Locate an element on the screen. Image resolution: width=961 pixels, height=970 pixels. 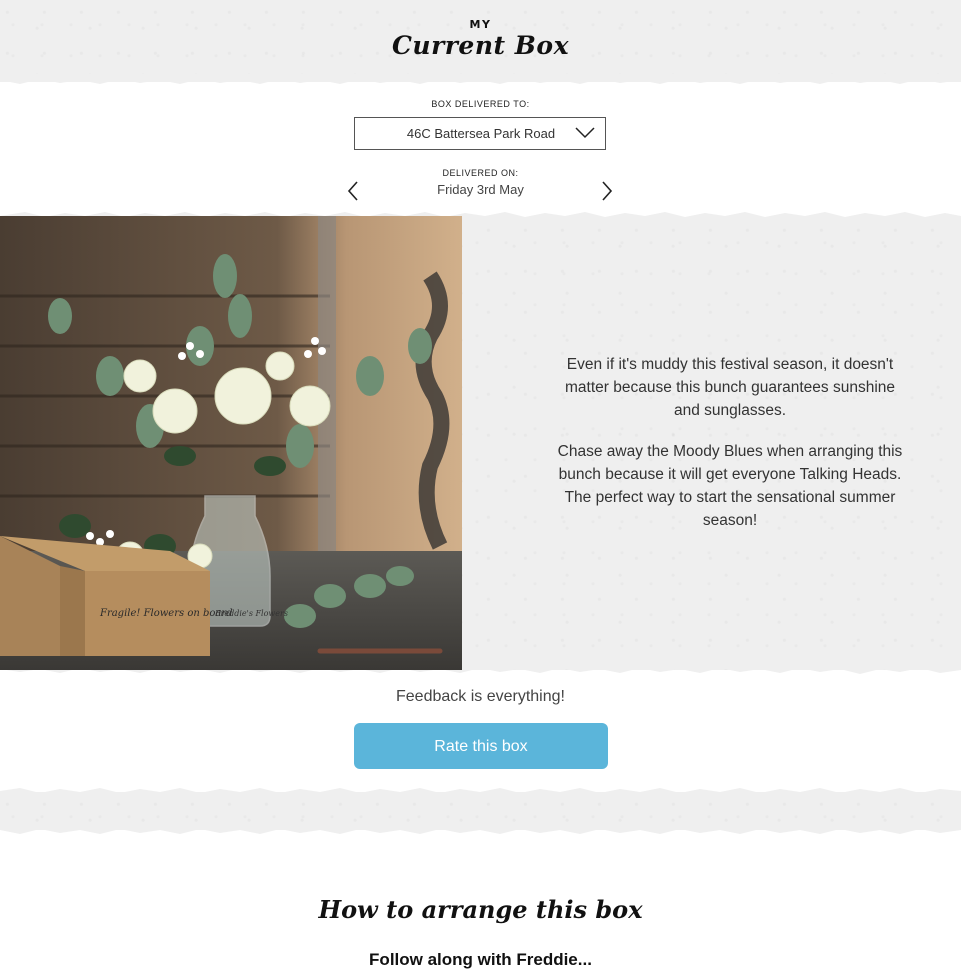
divider-strip is located at coordinates (480, 811).